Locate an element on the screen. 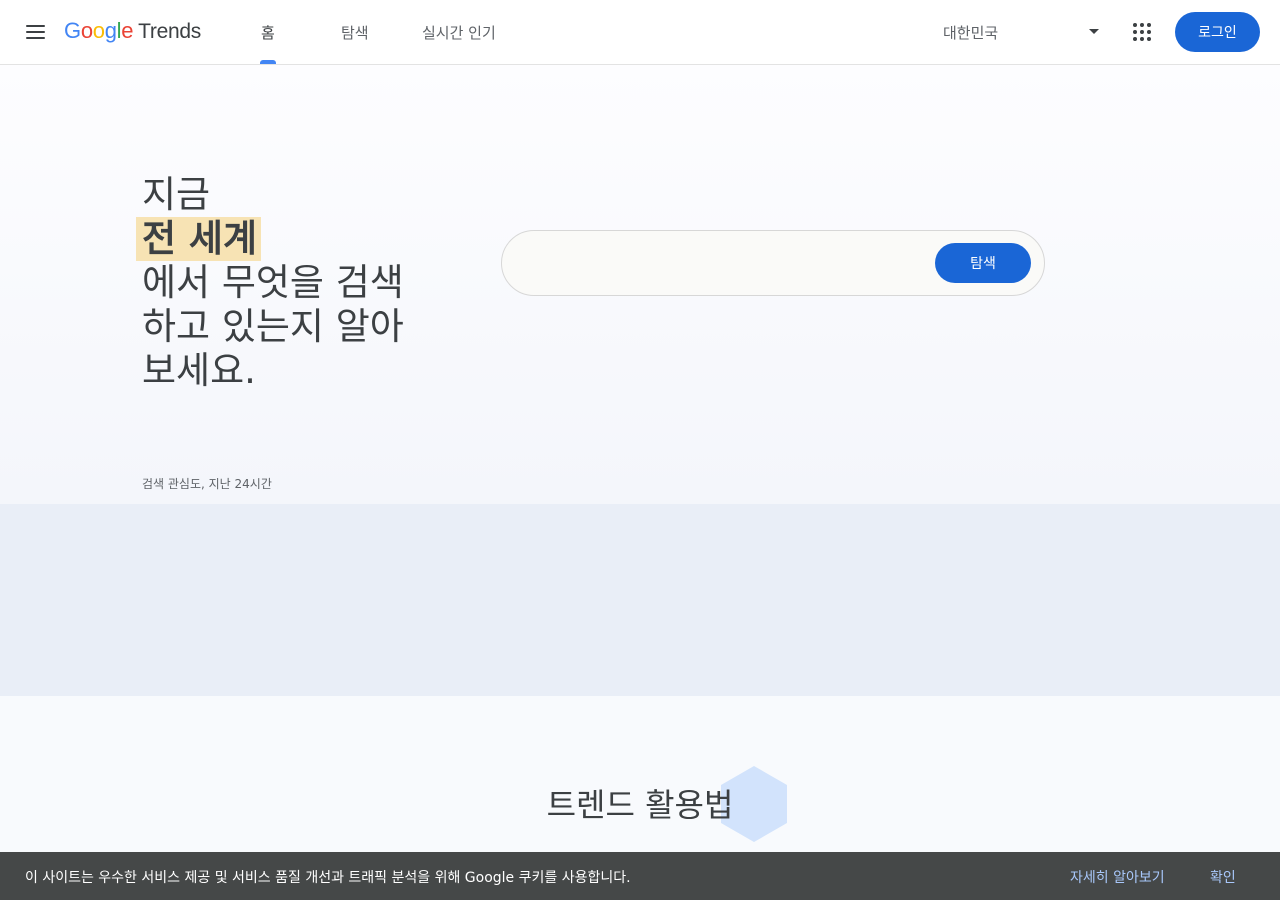 This screenshot has width=1280, height=900. search-box: 탐색 is located at coordinates (773, 263).